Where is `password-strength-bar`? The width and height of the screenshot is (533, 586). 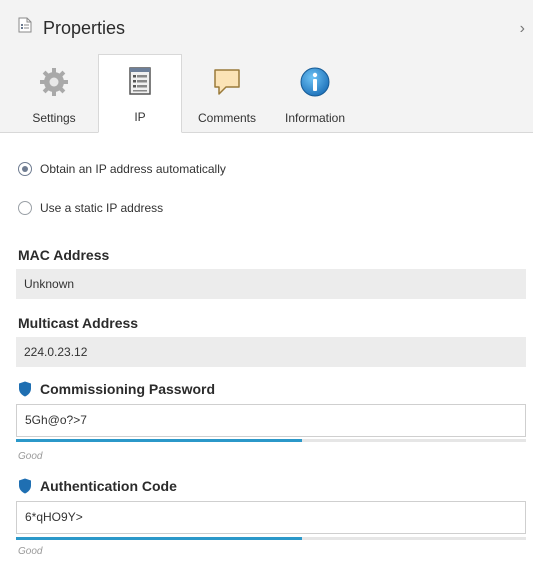 password-strength-bar is located at coordinates (271, 440).